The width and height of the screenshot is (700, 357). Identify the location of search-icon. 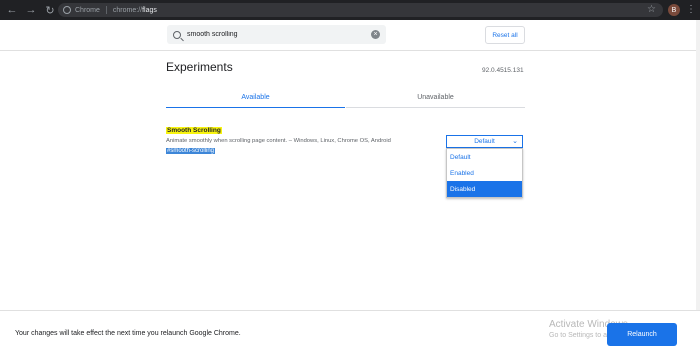
(177, 34).